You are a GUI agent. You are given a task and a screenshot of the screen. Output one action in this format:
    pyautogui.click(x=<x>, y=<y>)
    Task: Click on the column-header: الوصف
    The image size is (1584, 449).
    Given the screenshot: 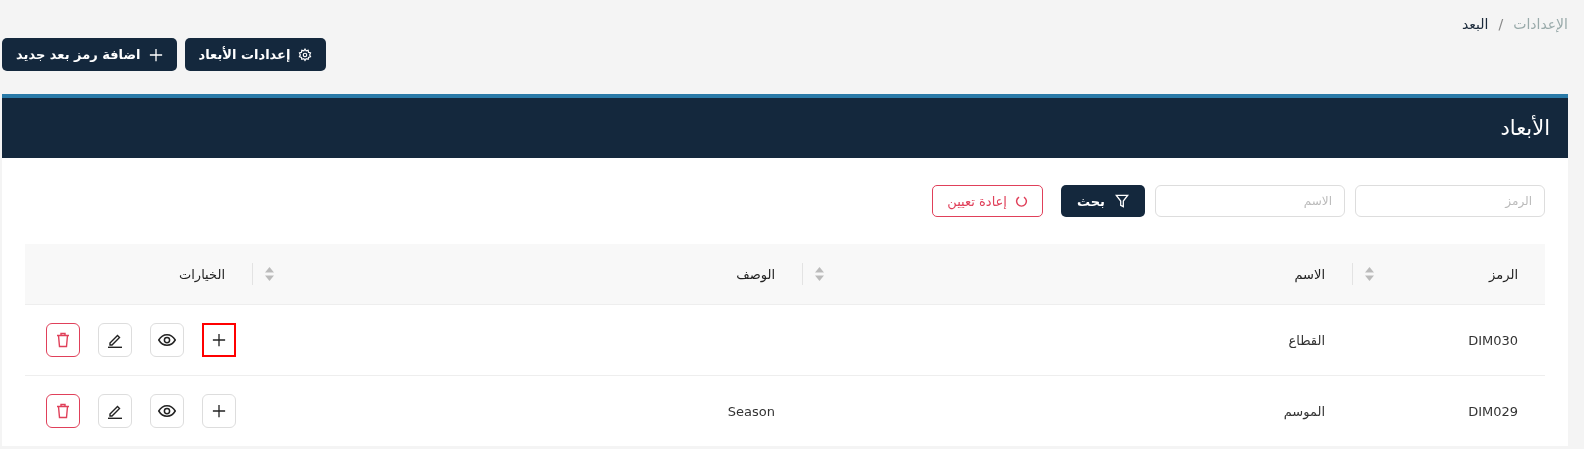 What is the action you would take?
    pyautogui.click(x=755, y=274)
    